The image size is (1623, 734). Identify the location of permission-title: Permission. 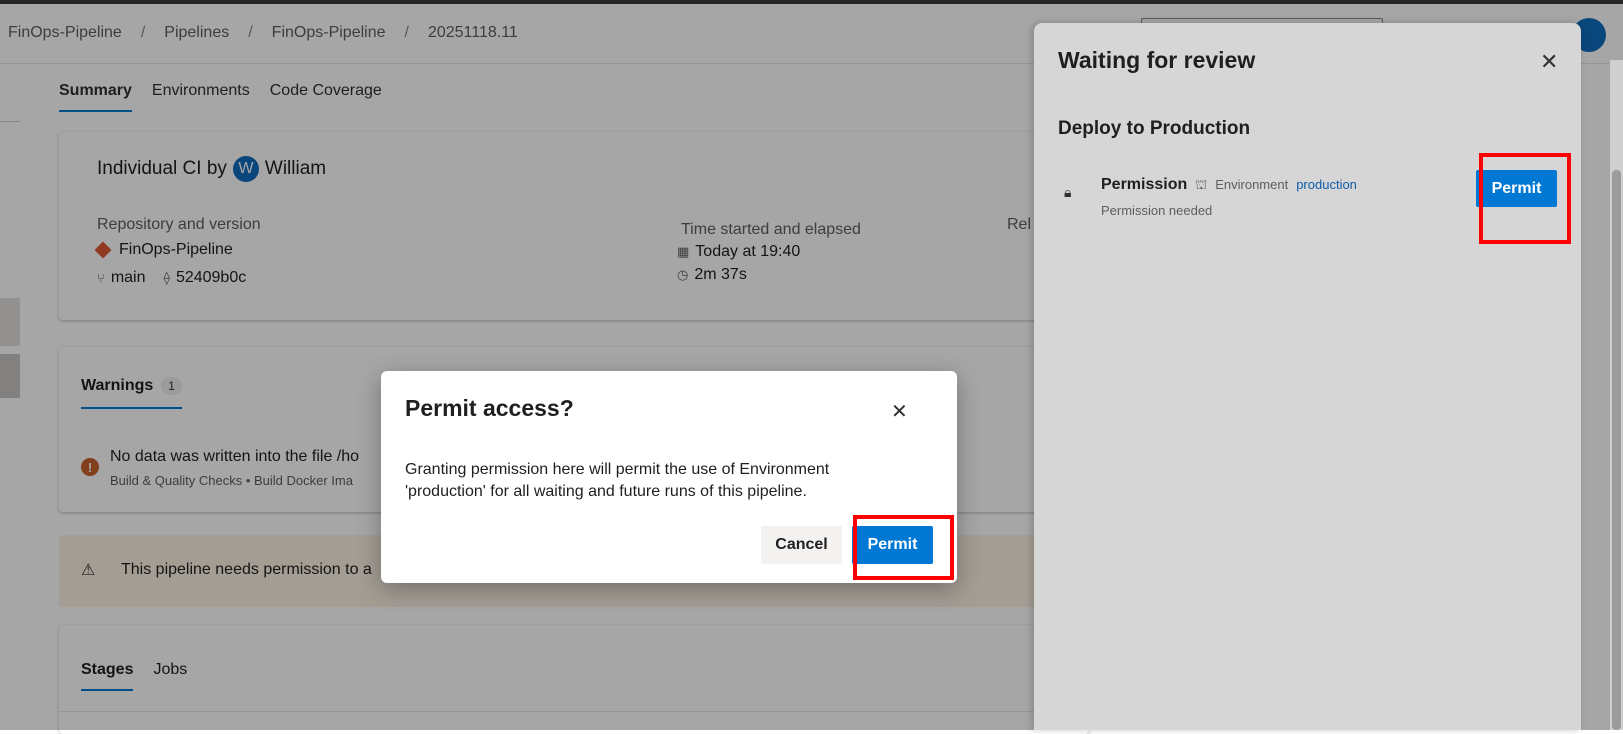
(1144, 184).